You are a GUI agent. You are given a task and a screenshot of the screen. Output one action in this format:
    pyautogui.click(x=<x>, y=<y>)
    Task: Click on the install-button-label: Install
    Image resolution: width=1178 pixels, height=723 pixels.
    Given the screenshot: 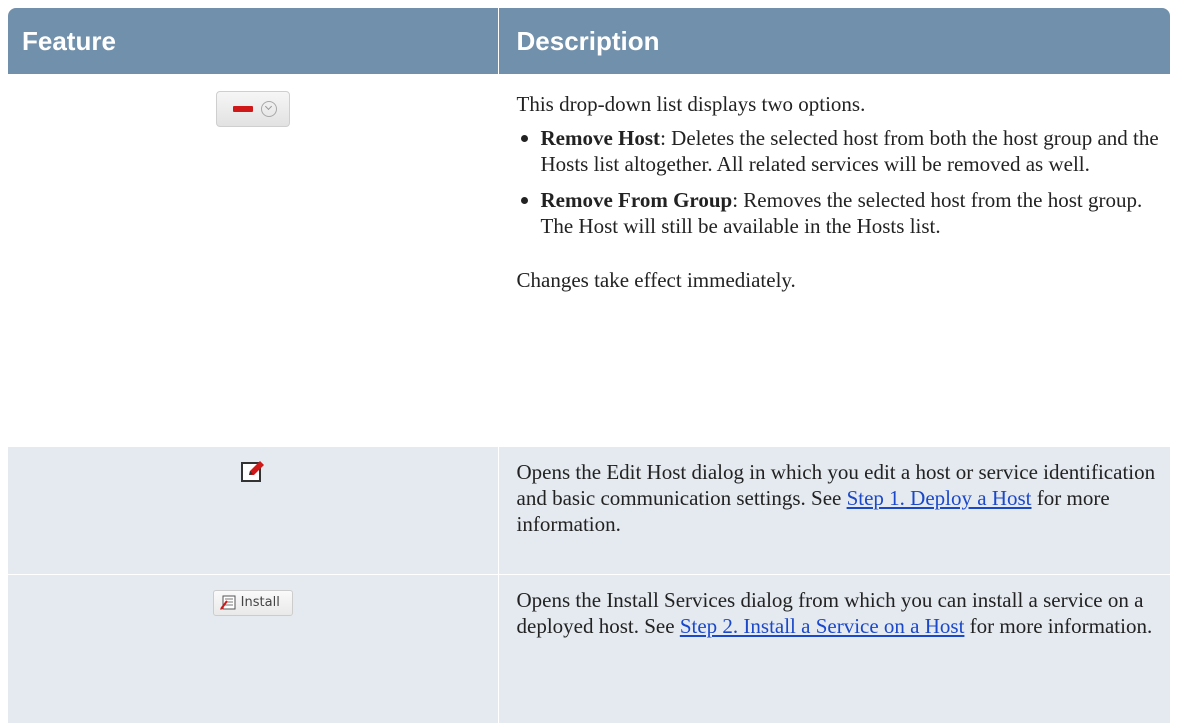 What is the action you would take?
    pyautogui.click(x=260, y=602)
    